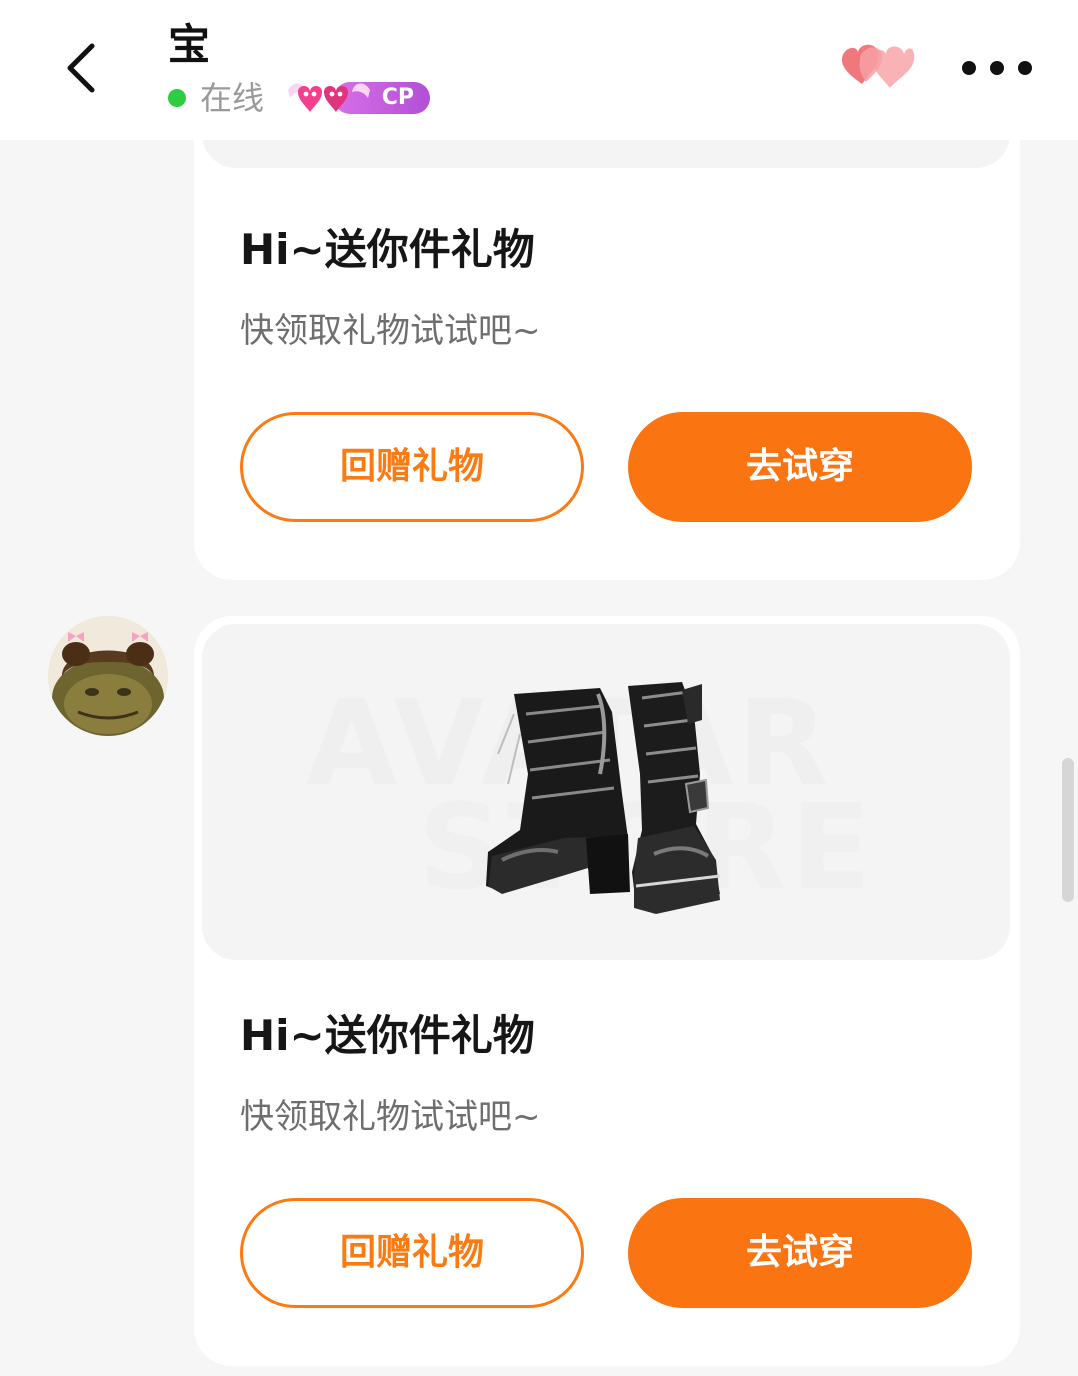 This screenshot has height=1376, width=1078. What do you see at coordinates (232, 98) in the screenshot?
I see `status-text: 在线` at bounding box center [232, 98].